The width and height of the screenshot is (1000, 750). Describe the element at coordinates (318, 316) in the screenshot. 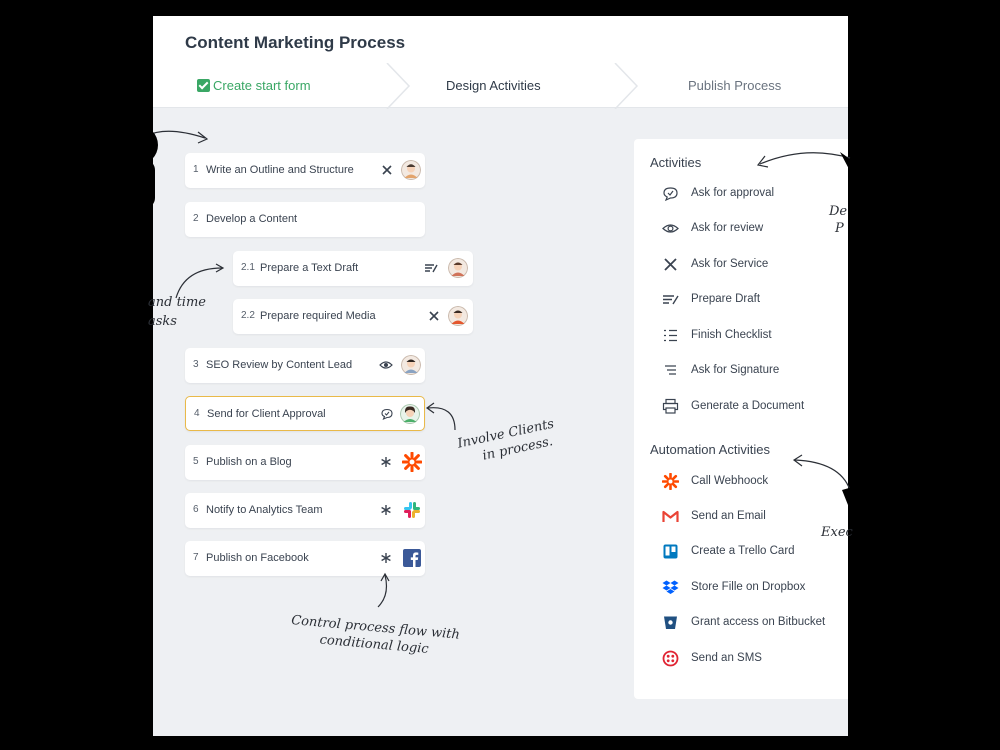

I see `task-label: Prepare required Media` at that location.